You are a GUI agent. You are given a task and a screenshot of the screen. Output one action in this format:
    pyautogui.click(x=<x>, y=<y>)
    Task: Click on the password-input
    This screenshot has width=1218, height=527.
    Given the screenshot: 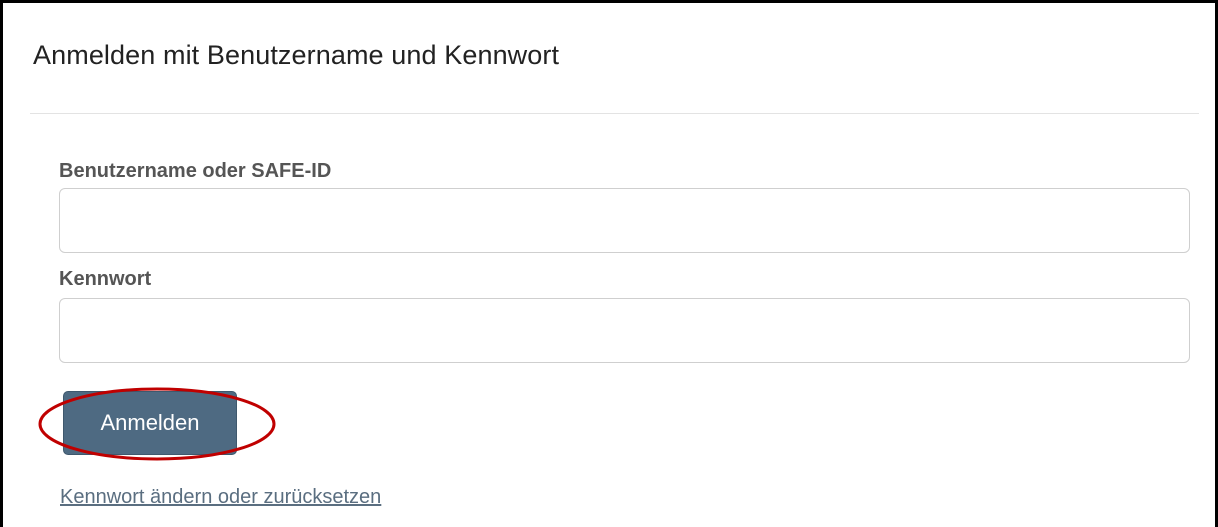 What is the action you would take?
    pyautogui.click(x=624, y=330)
    